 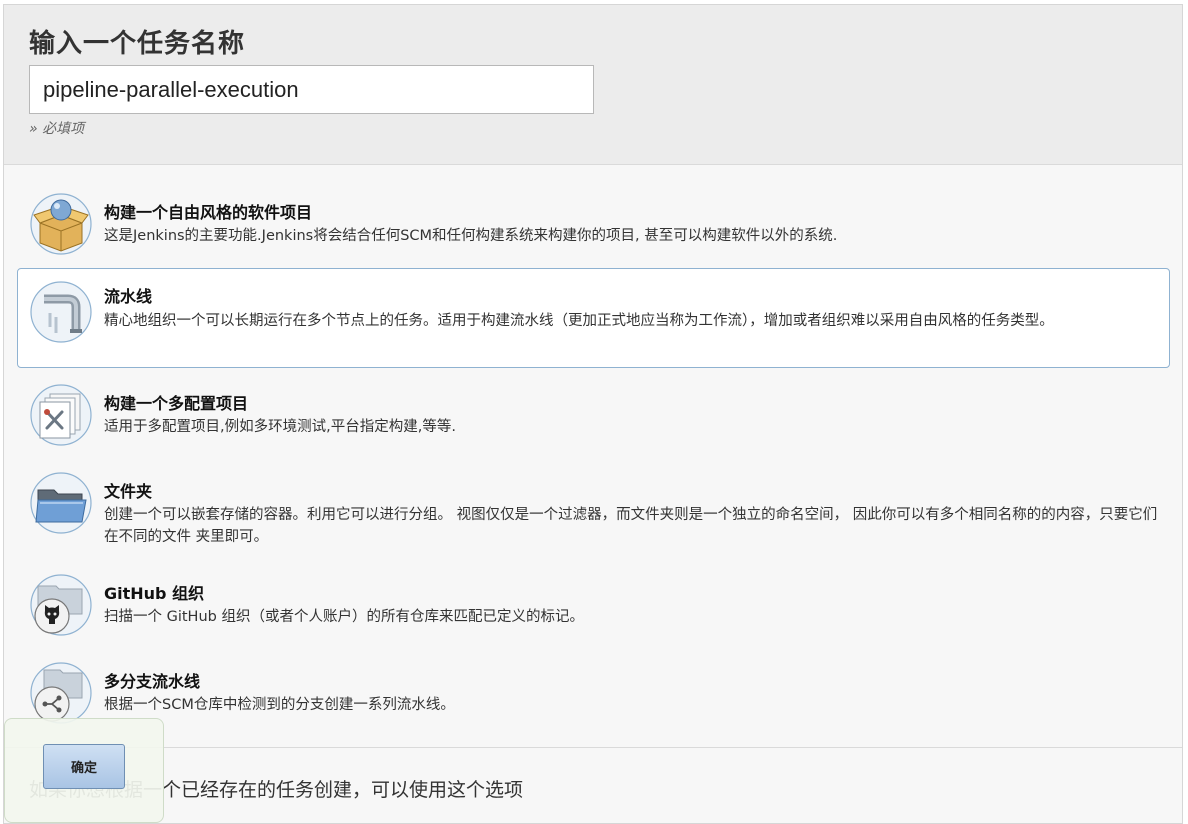 I want to click on item-name: 多分支流水线, so click(x=152, y=681).